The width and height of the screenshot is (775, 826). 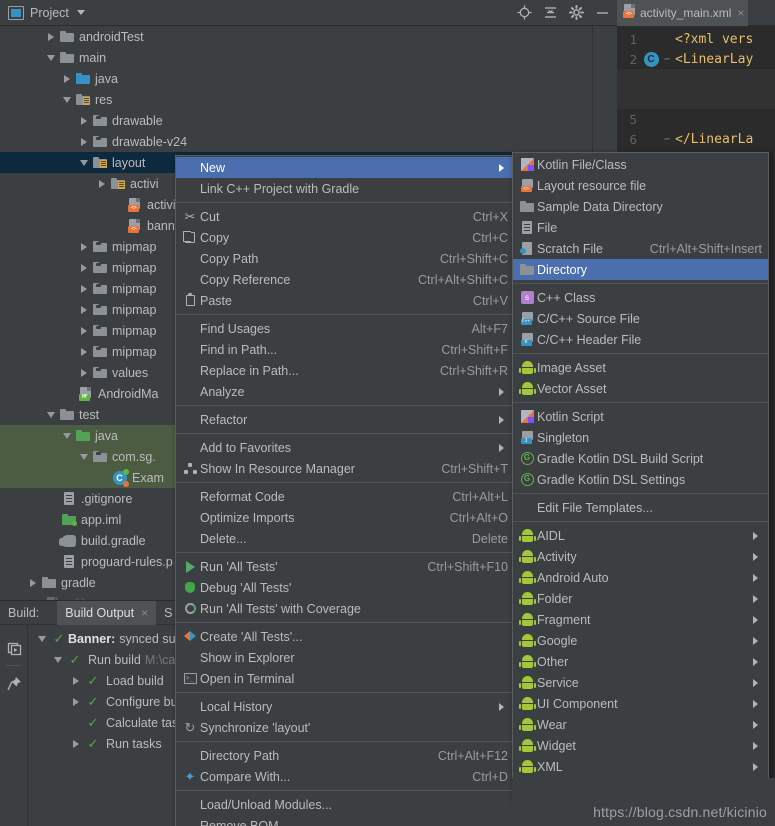 I want to click on submenu-item-layout-resource-file: <> Layout resource file, so click(x=640, y=185).